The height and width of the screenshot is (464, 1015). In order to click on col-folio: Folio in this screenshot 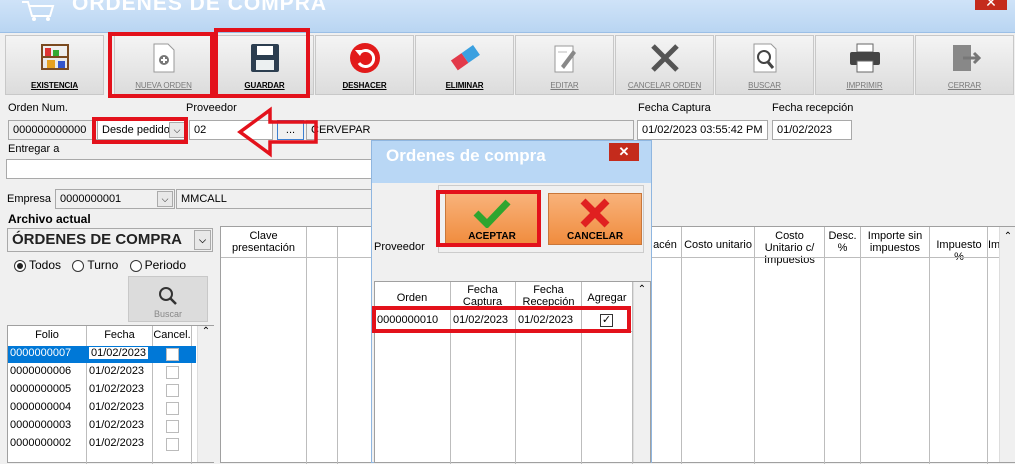, I will do `click(47, 335)`.